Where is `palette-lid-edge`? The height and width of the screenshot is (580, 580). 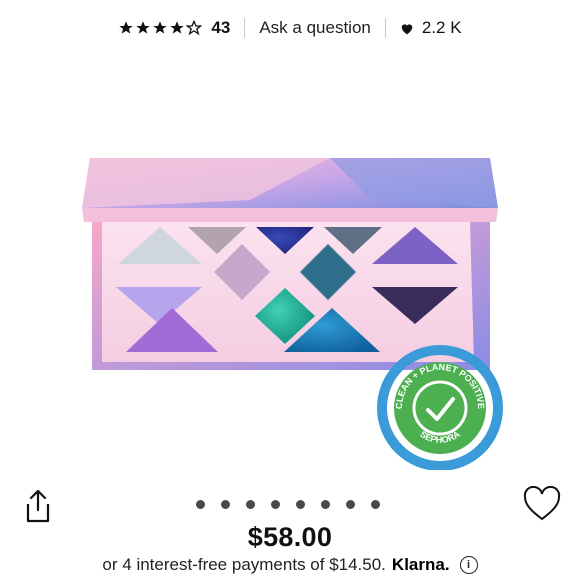
palette-lid-edge is located at coordinates (290, 215).